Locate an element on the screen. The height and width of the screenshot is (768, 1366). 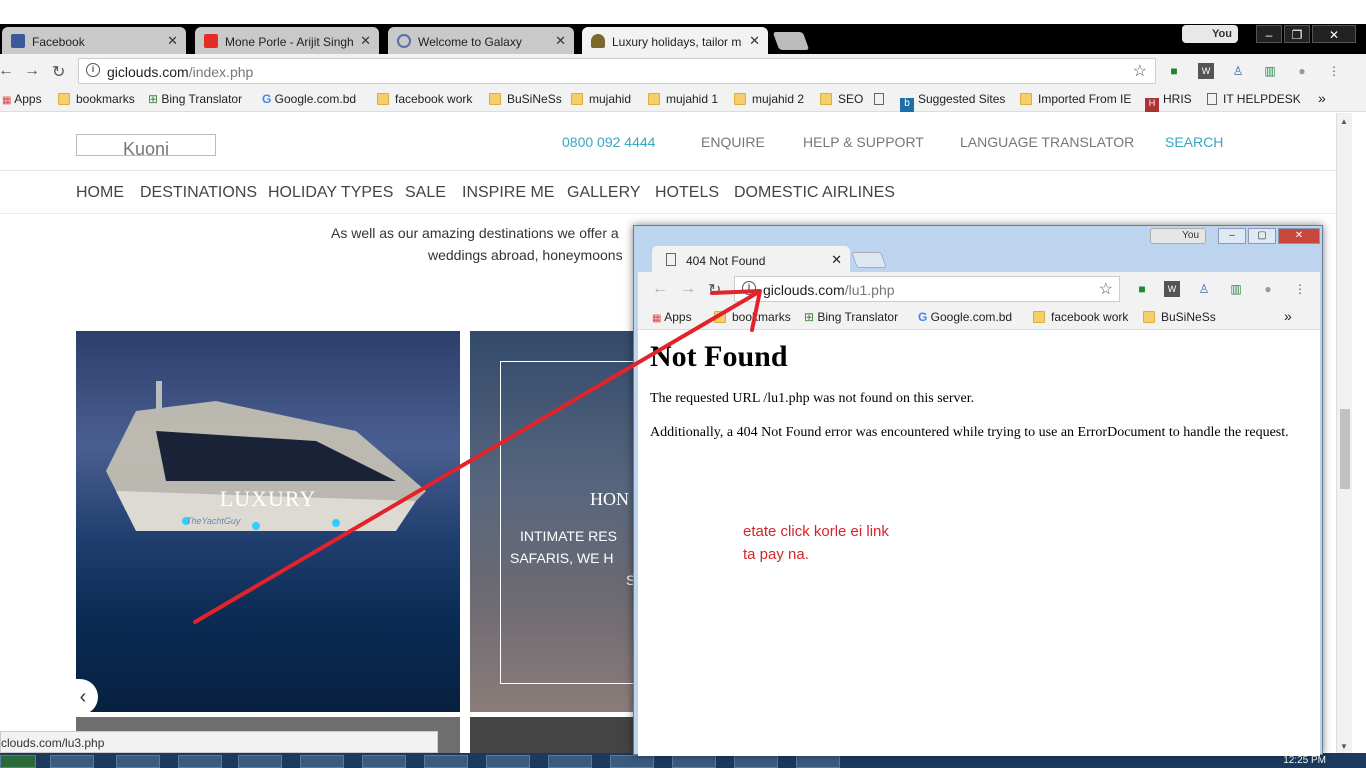
close-window-button: ✕ is located at coordinates (1334, 34).